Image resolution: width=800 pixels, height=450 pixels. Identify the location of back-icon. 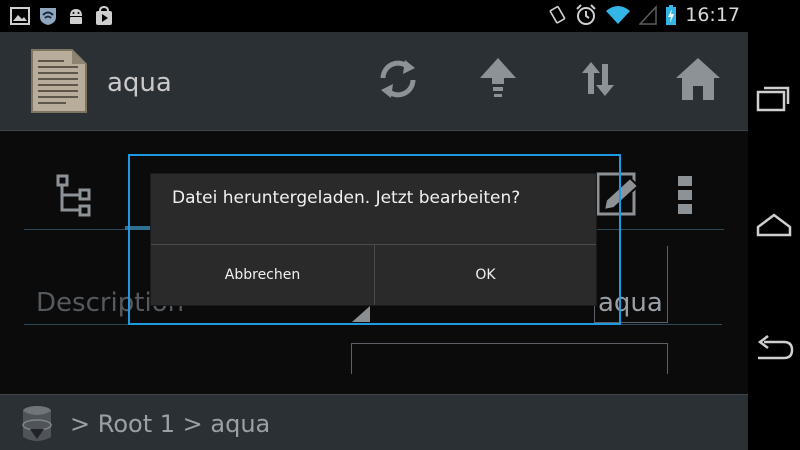
(774, 348).